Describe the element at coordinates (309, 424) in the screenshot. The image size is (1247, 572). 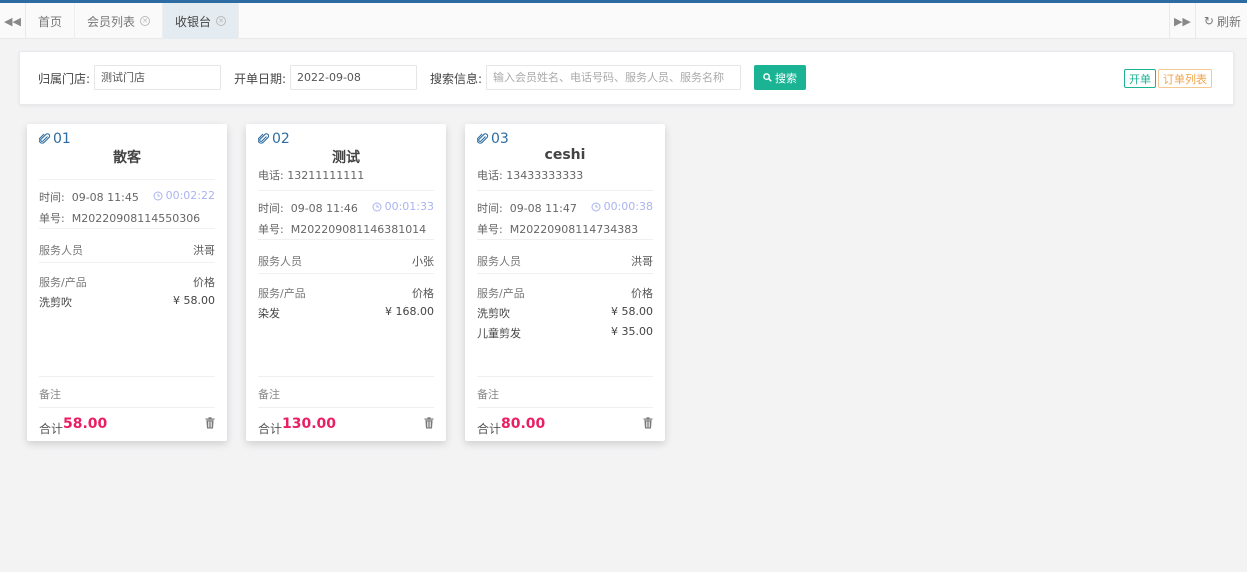
I see `total-amount: 130.00` at that location.